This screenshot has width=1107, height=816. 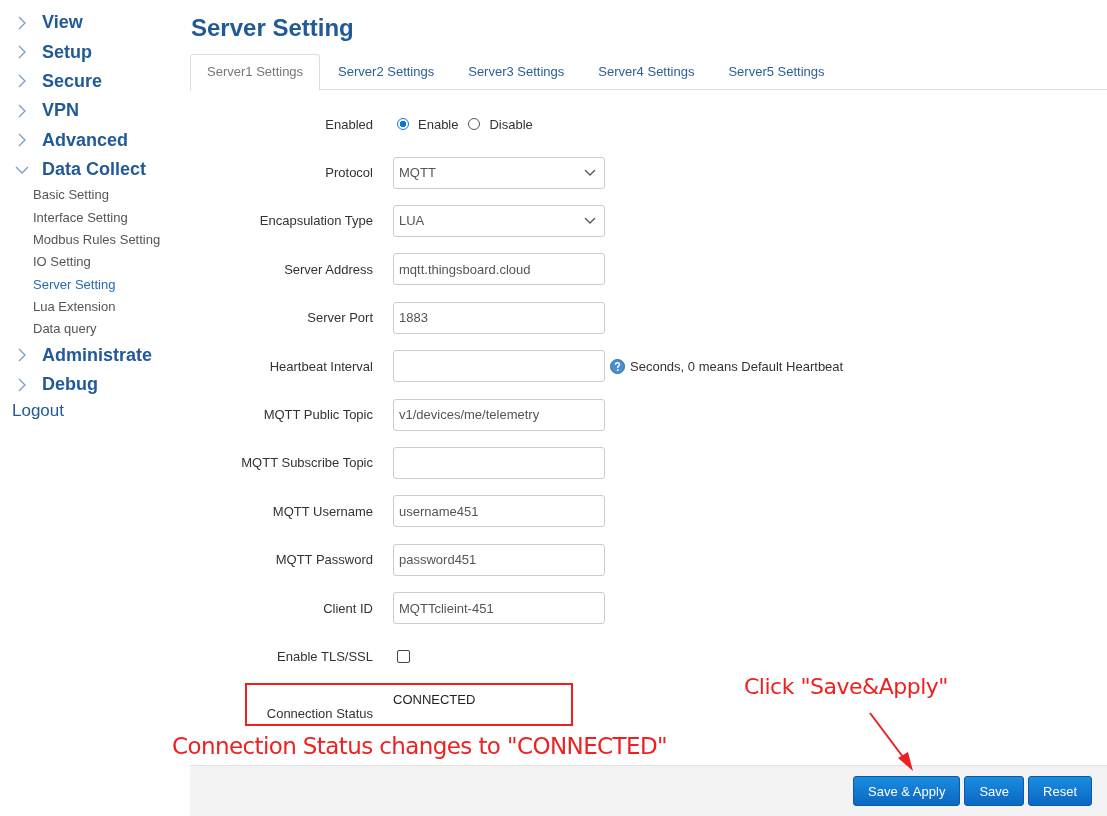 What do you see at coordinates (499, 608) in the screenshot?
I see `input-field: MQTTclieint-451` at bounding box center [499, 608].